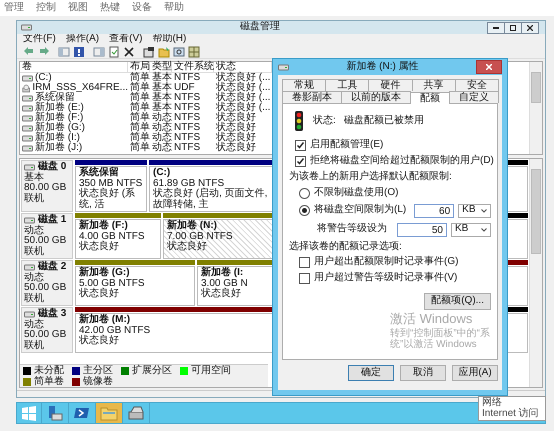  Describe the element at coordinates (59, 118) in the screenshot. I see `volume-name: 新加卷 (F:)` at that location.